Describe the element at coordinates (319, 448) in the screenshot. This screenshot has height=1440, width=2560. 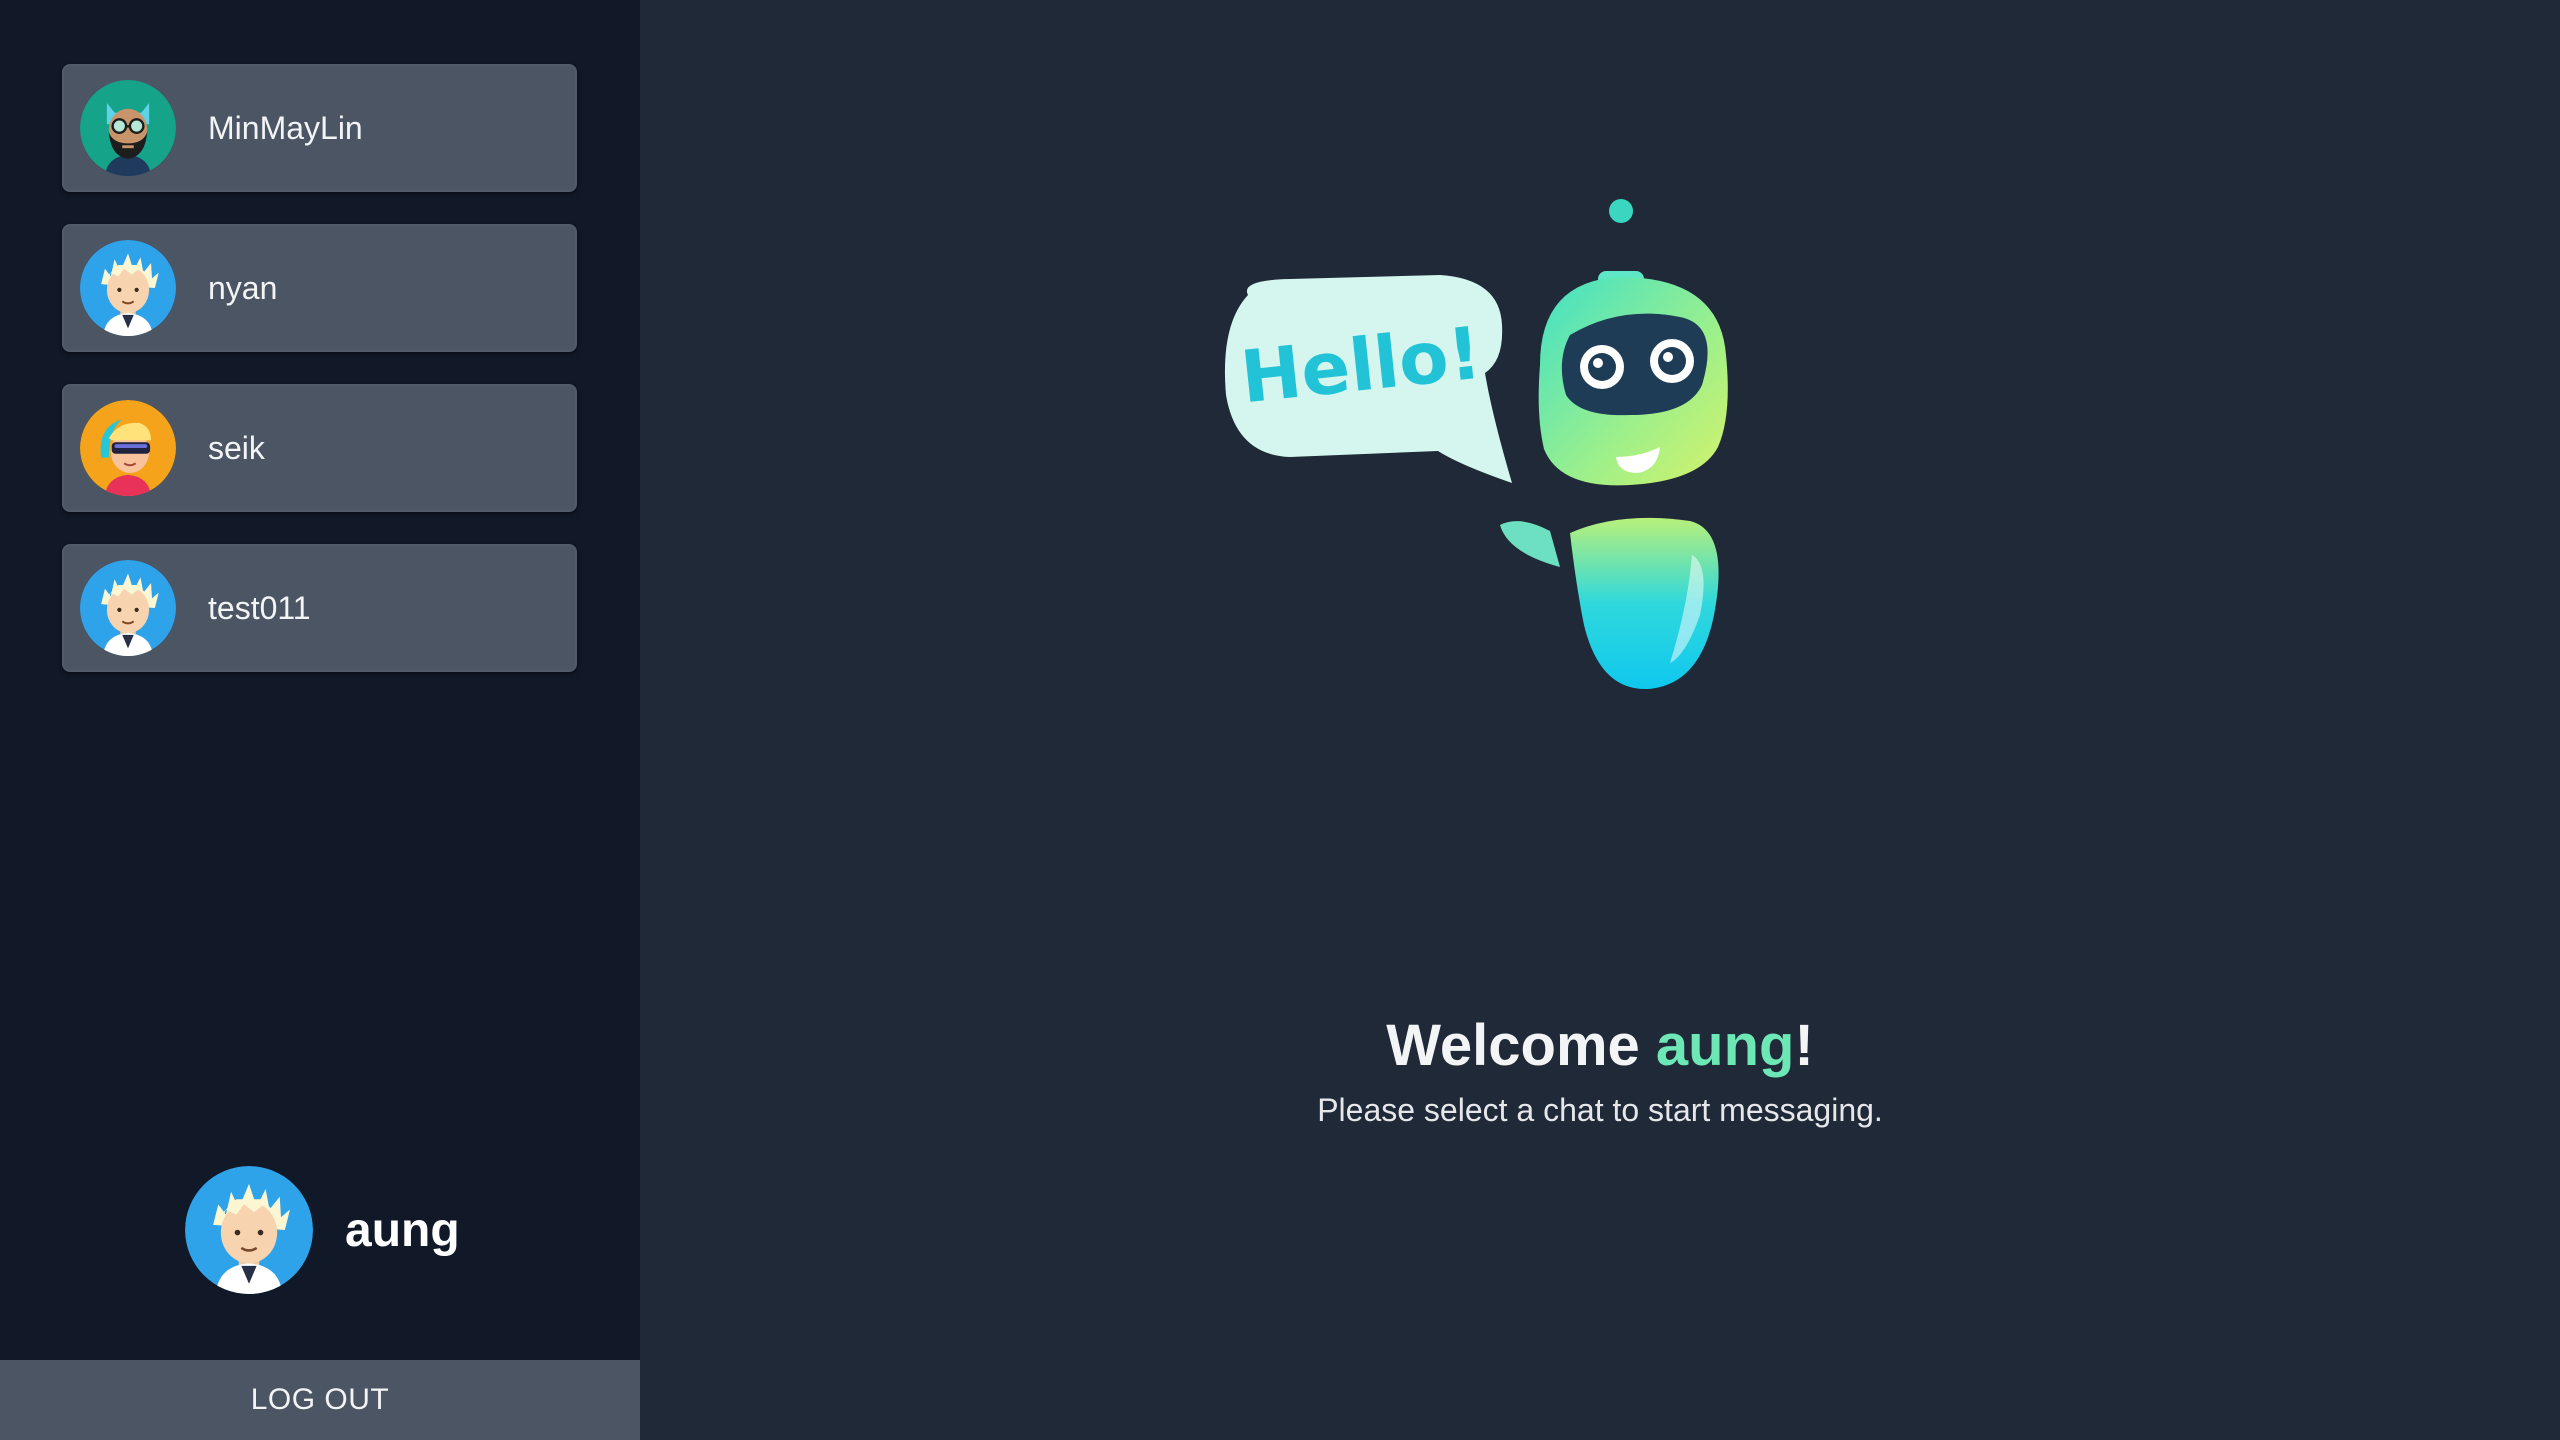
I see `contact-item-seik: seik` at that location.